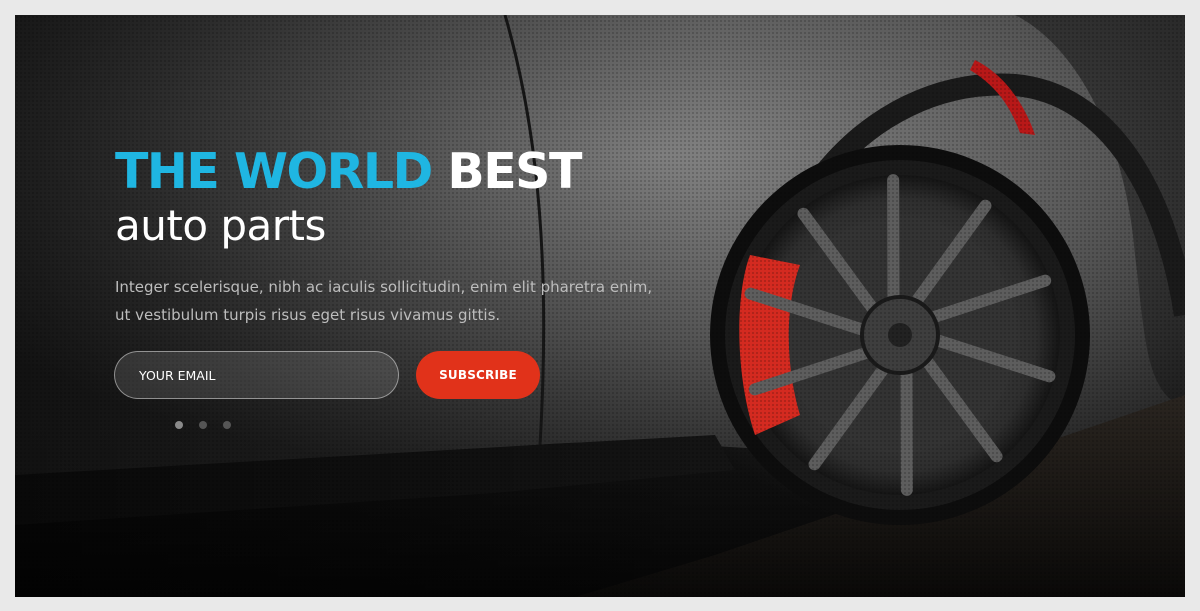 The height and width of the screenshot is (611, 1200). I want to click on subheadline: auto parts, so click(220, 225).